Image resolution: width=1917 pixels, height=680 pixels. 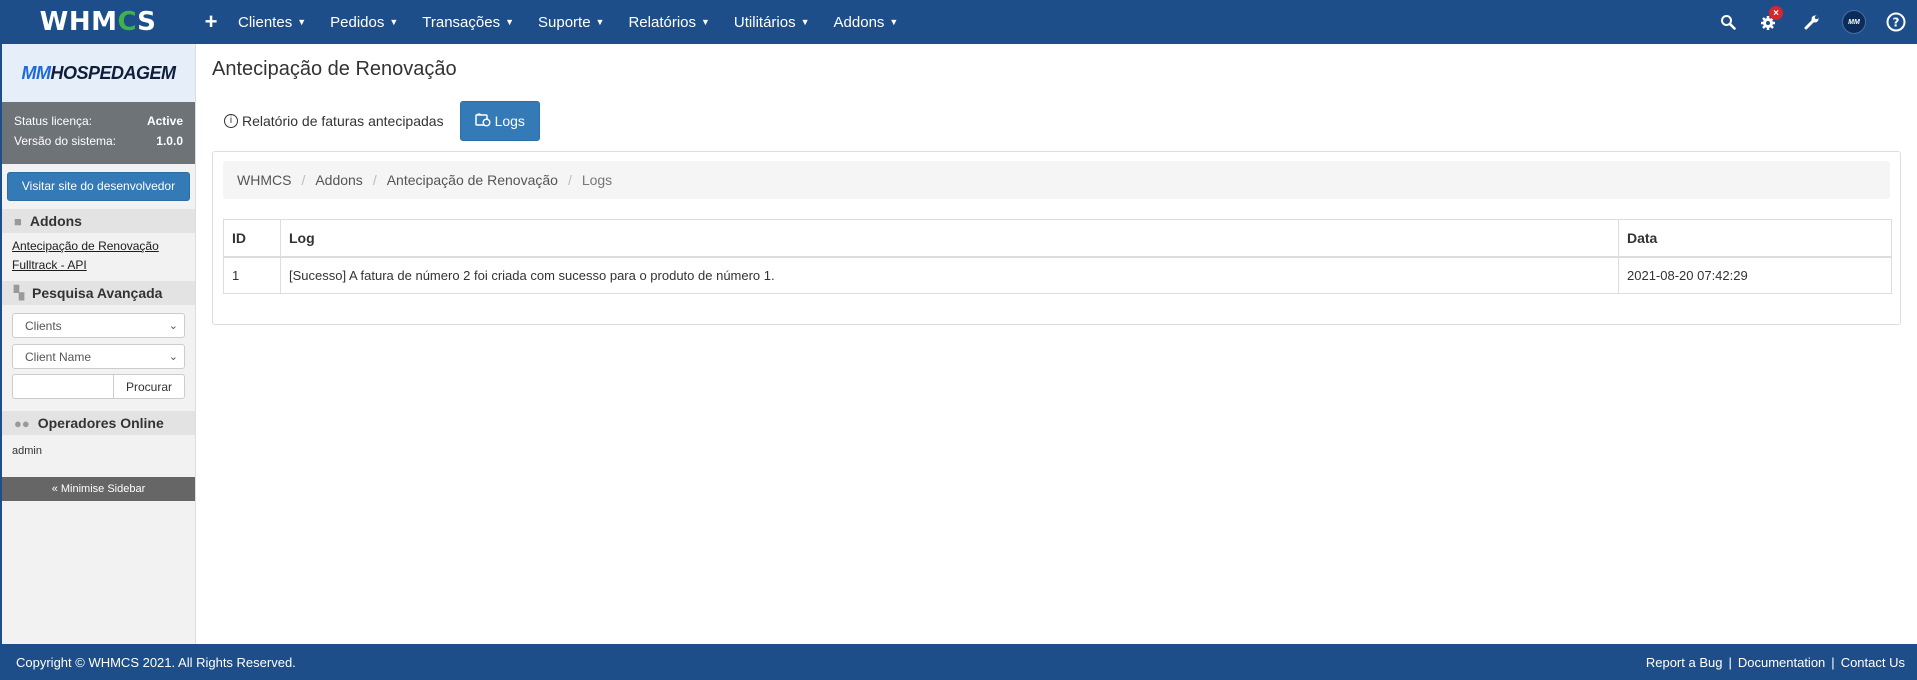 I want to click on box-icon: ■, so click(x=18, y=221).